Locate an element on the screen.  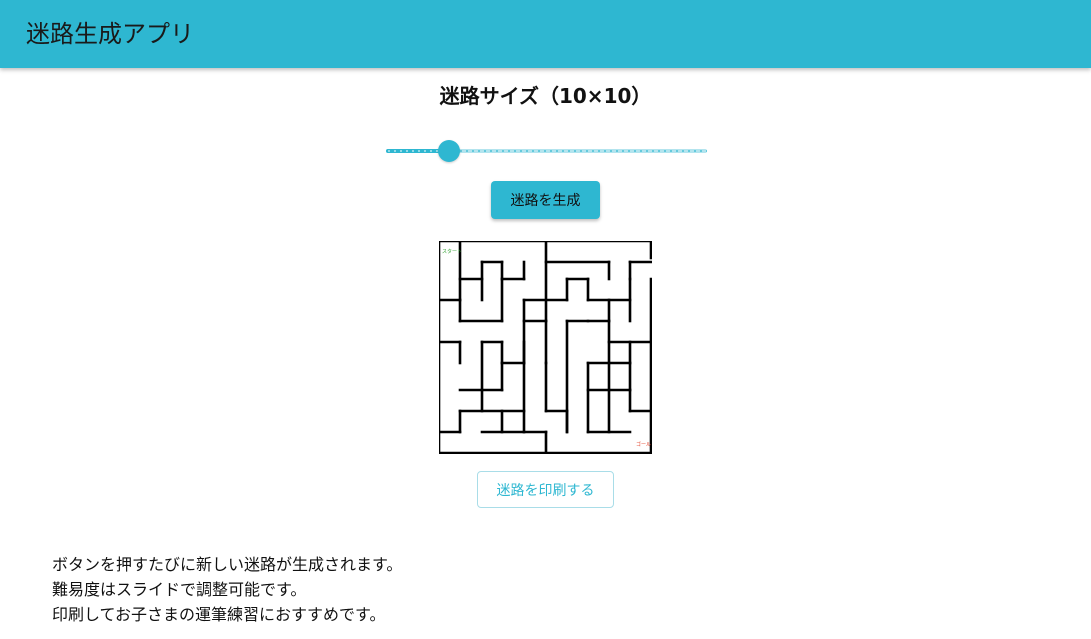
goal-label: ゴール is located at coordinates (643, 444).